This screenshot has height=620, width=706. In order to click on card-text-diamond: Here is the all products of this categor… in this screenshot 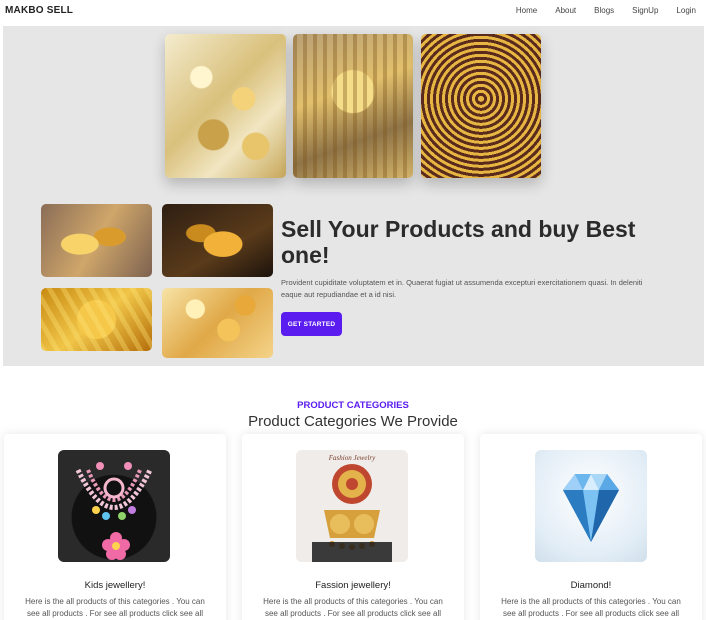, I will do `click(591, 607)`.